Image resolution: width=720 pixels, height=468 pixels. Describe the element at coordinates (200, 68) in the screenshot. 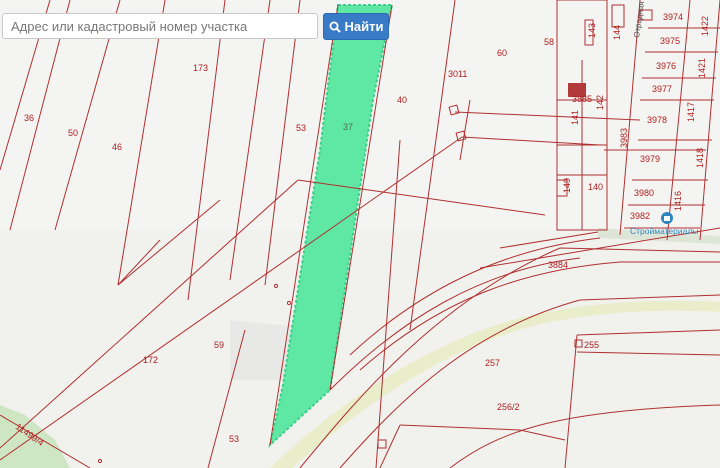

I see `parcel-label: 173` at that location.